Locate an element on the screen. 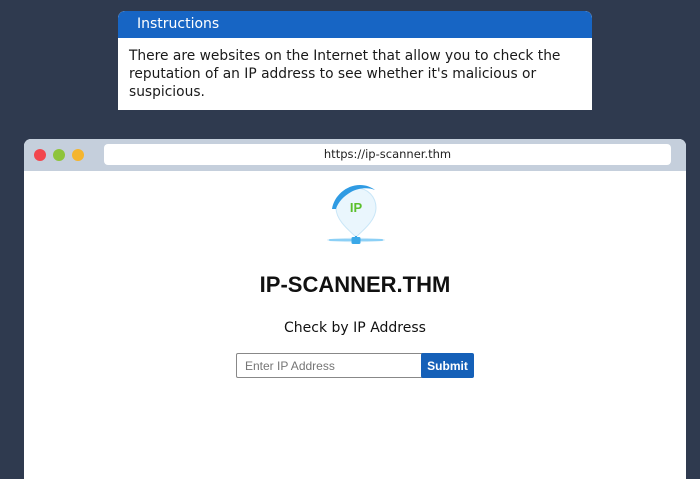 The height and width of the screenshot is (479, 700). site-title: IP-SCANNER.THM is located at coordinates (355, 284).